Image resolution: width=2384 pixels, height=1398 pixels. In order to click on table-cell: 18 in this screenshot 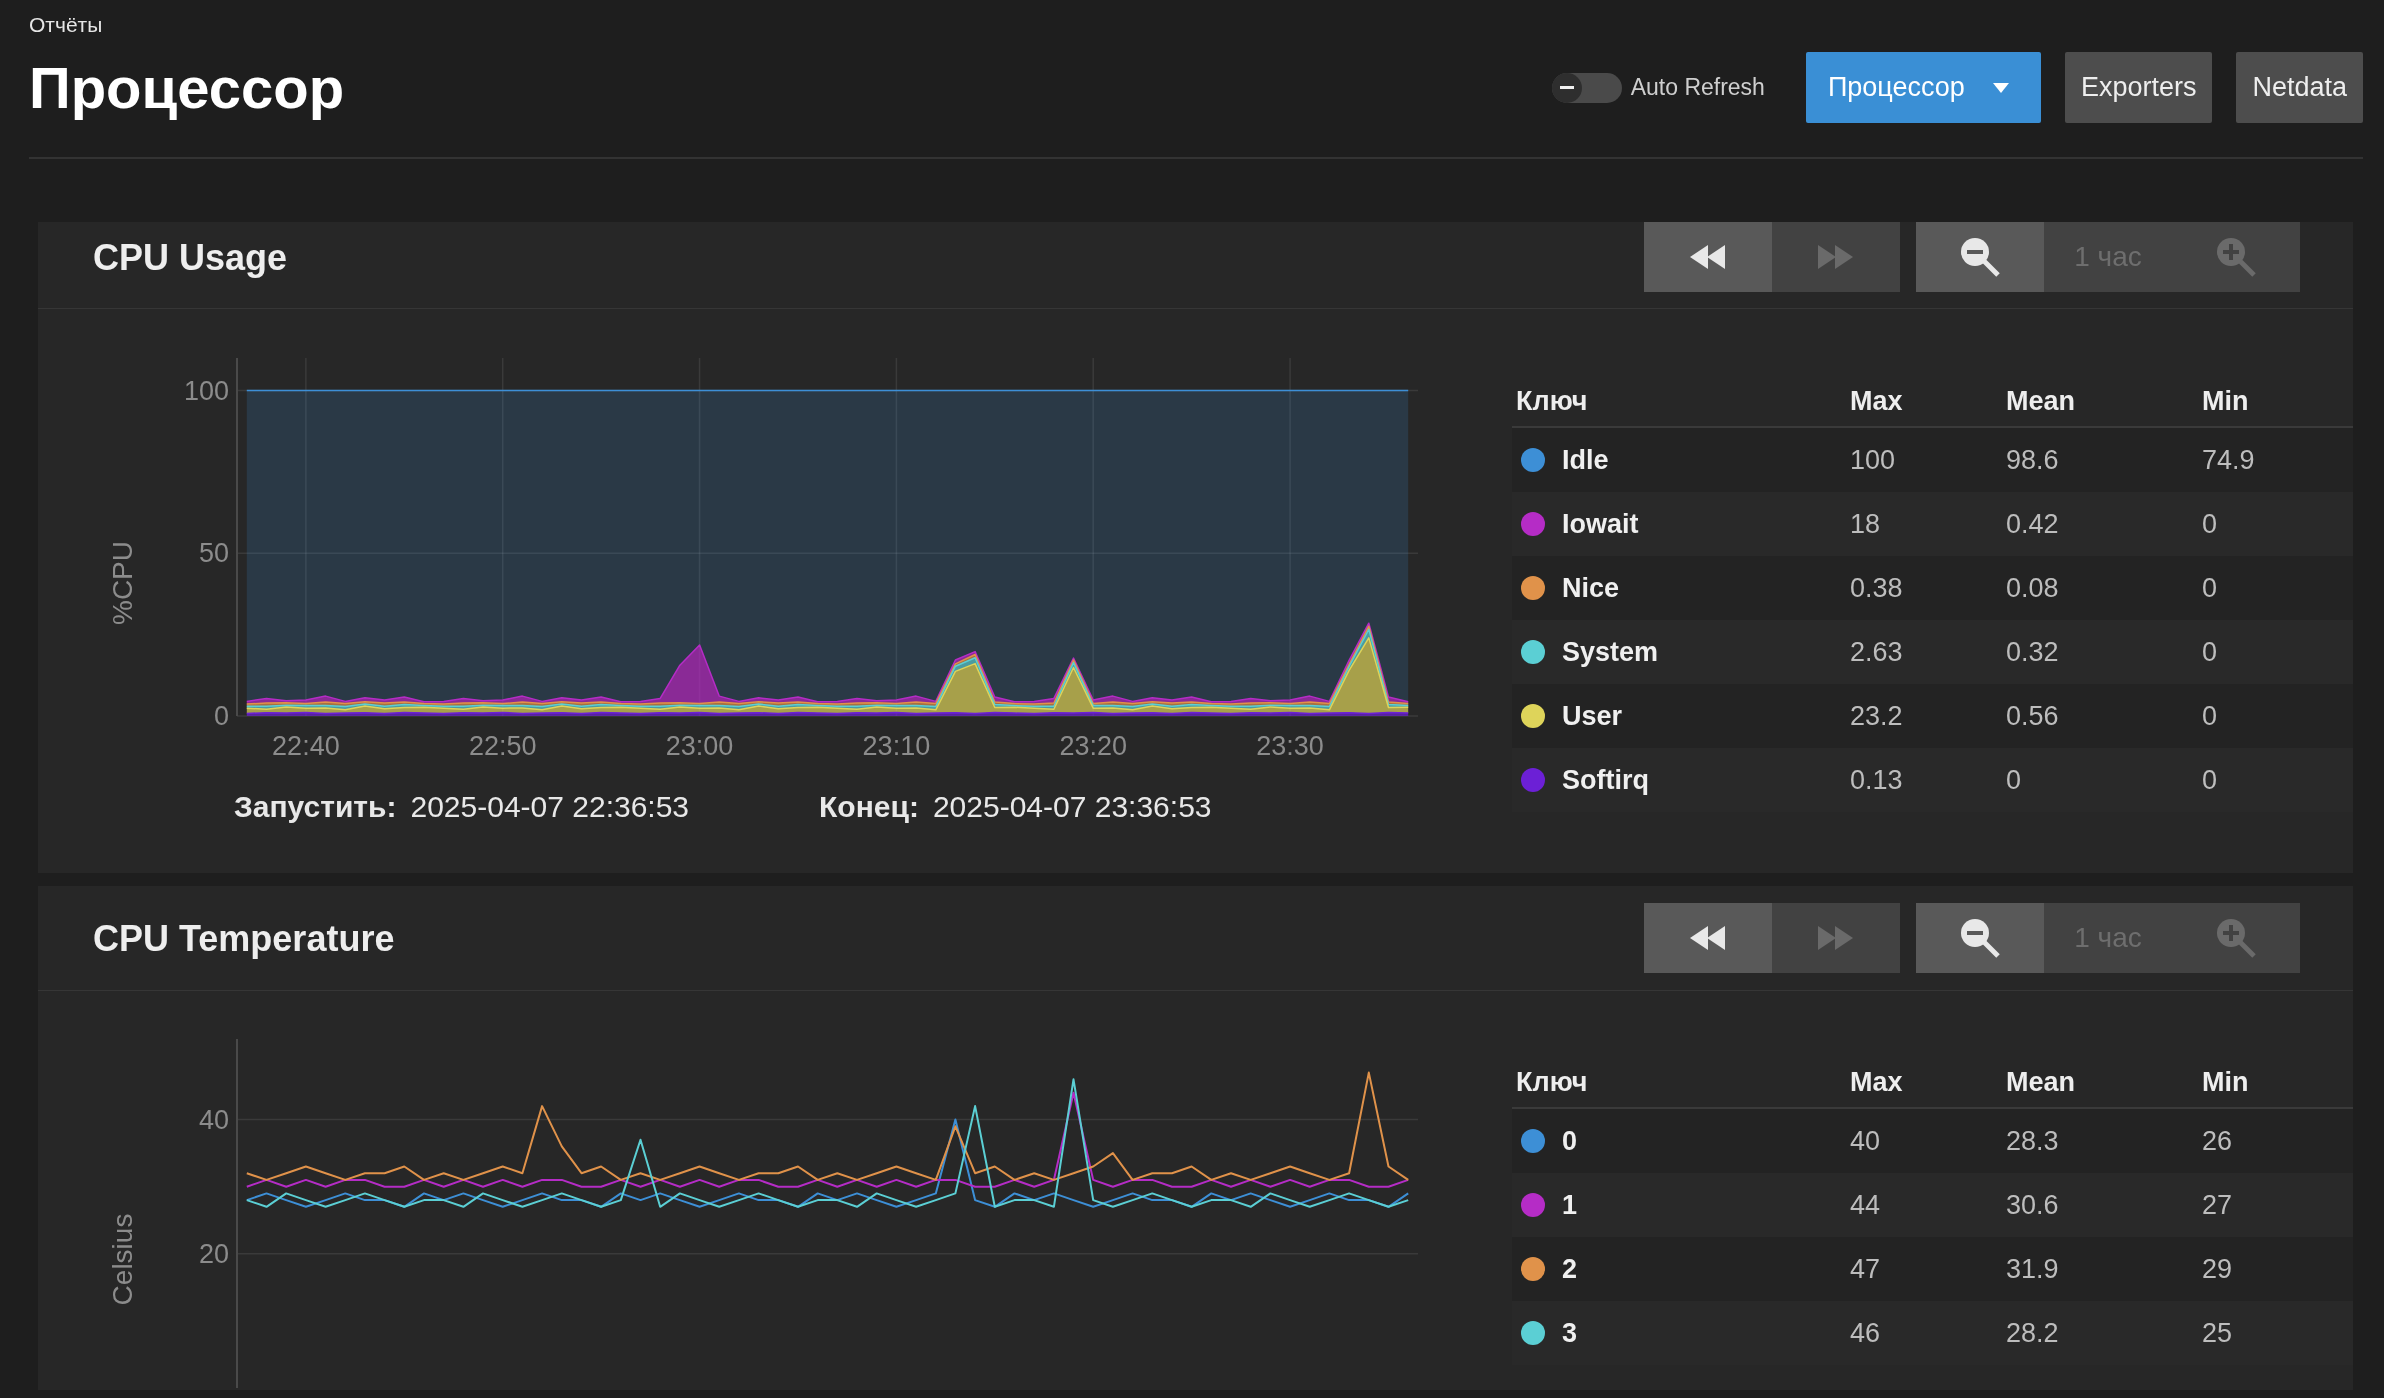, I will do `click(1865, 524)`.